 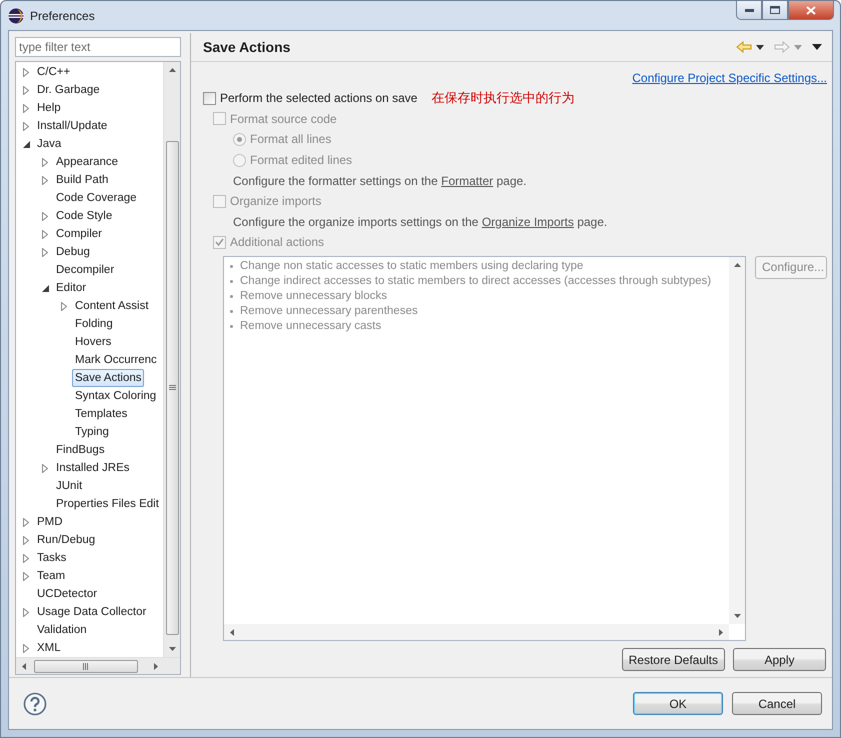 What do you see at coordinates (62, 16) in the screenshot?
I see `window-title: Preferences` at bounding box center [62, 16].